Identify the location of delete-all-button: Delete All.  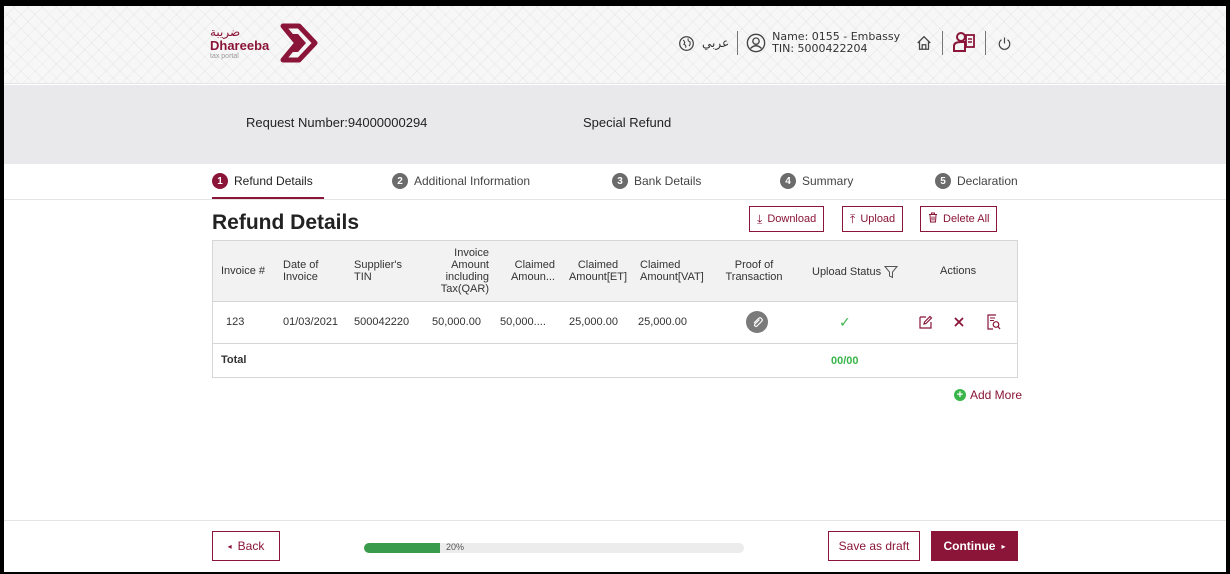
(959, 219).